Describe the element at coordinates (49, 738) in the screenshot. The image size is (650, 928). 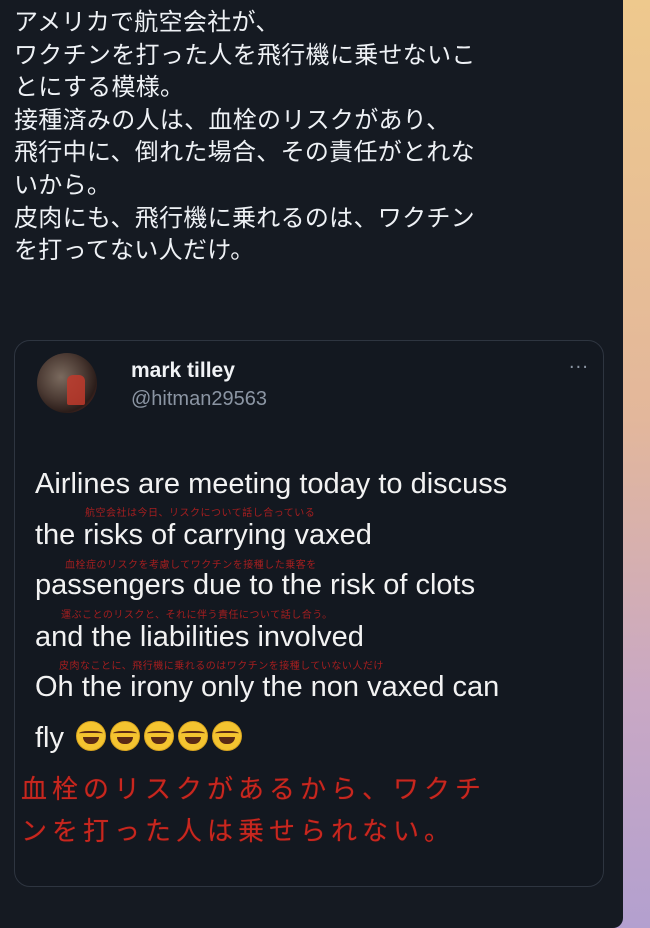
I see `quoted-line: fly` at that location.